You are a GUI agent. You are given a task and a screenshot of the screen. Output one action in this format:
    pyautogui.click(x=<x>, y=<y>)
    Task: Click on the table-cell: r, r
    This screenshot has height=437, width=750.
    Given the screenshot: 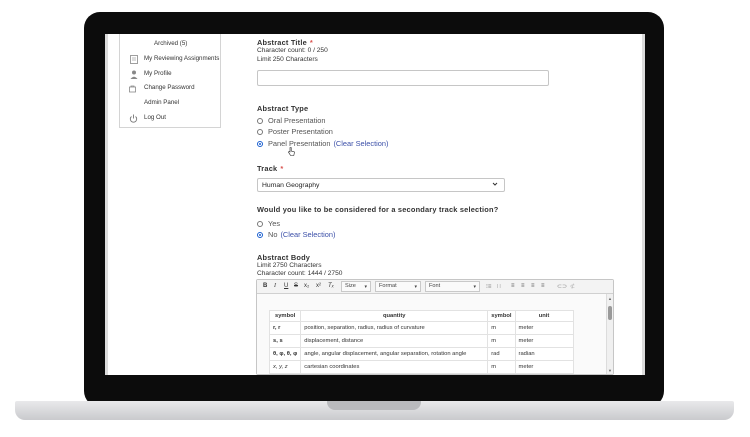 What is the action you would take?
    pyautogui.click(x=285, y=328)
    